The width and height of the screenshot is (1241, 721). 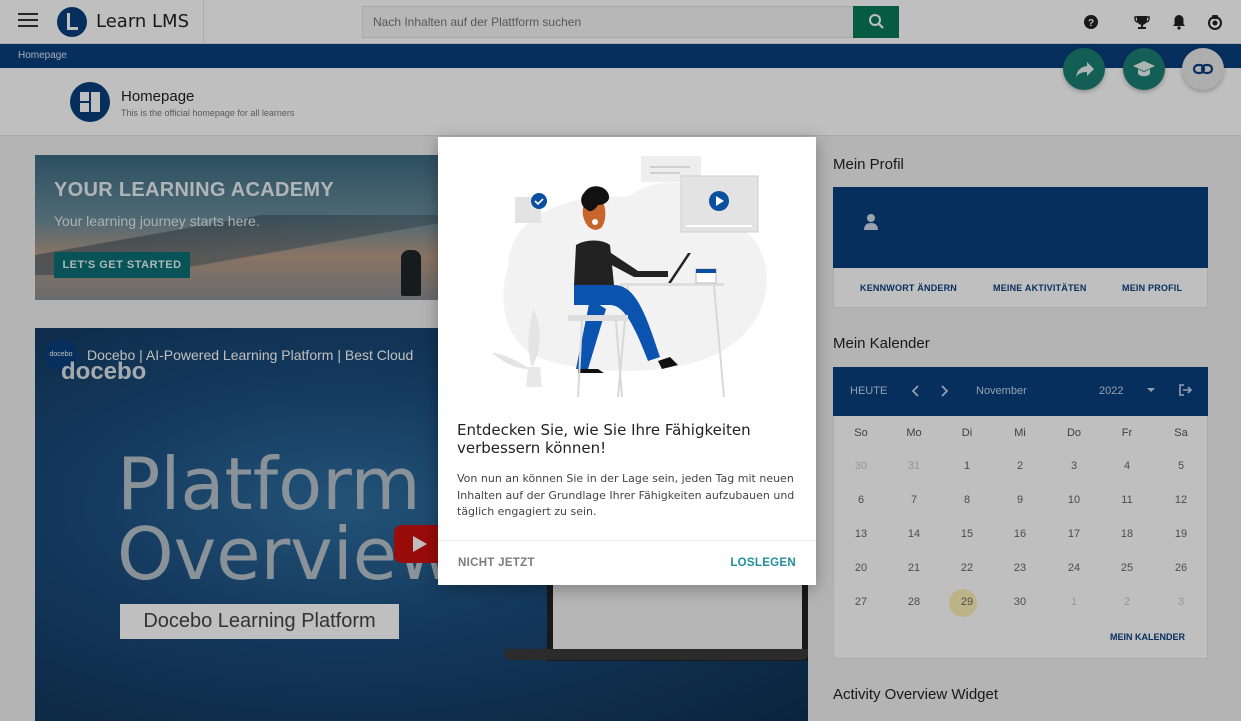 What do you see at coordinates (629, 277) in the screenshot?
I see `person-at-desk-illustration` at bounding box center [629, 277].